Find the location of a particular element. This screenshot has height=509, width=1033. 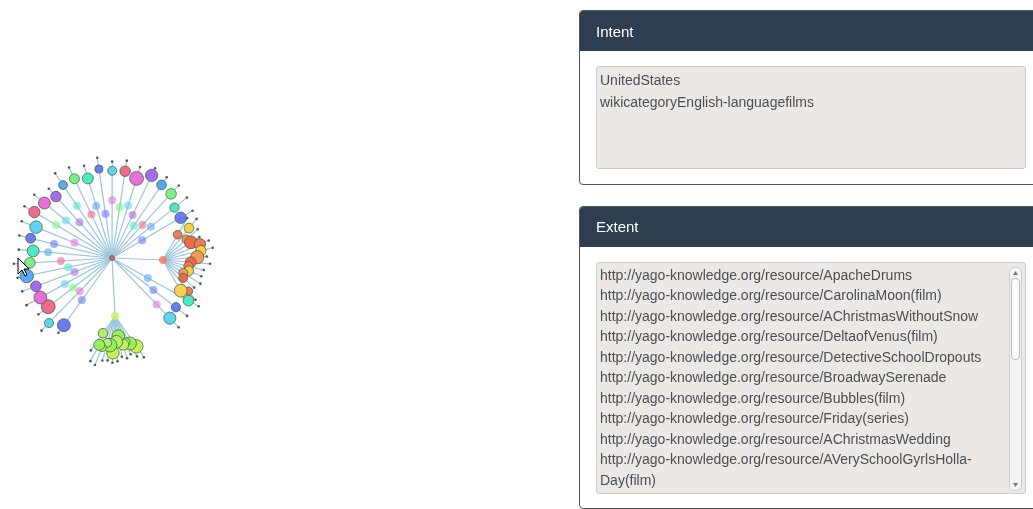

panel-title: Extent is located at coordinates (617, 227).